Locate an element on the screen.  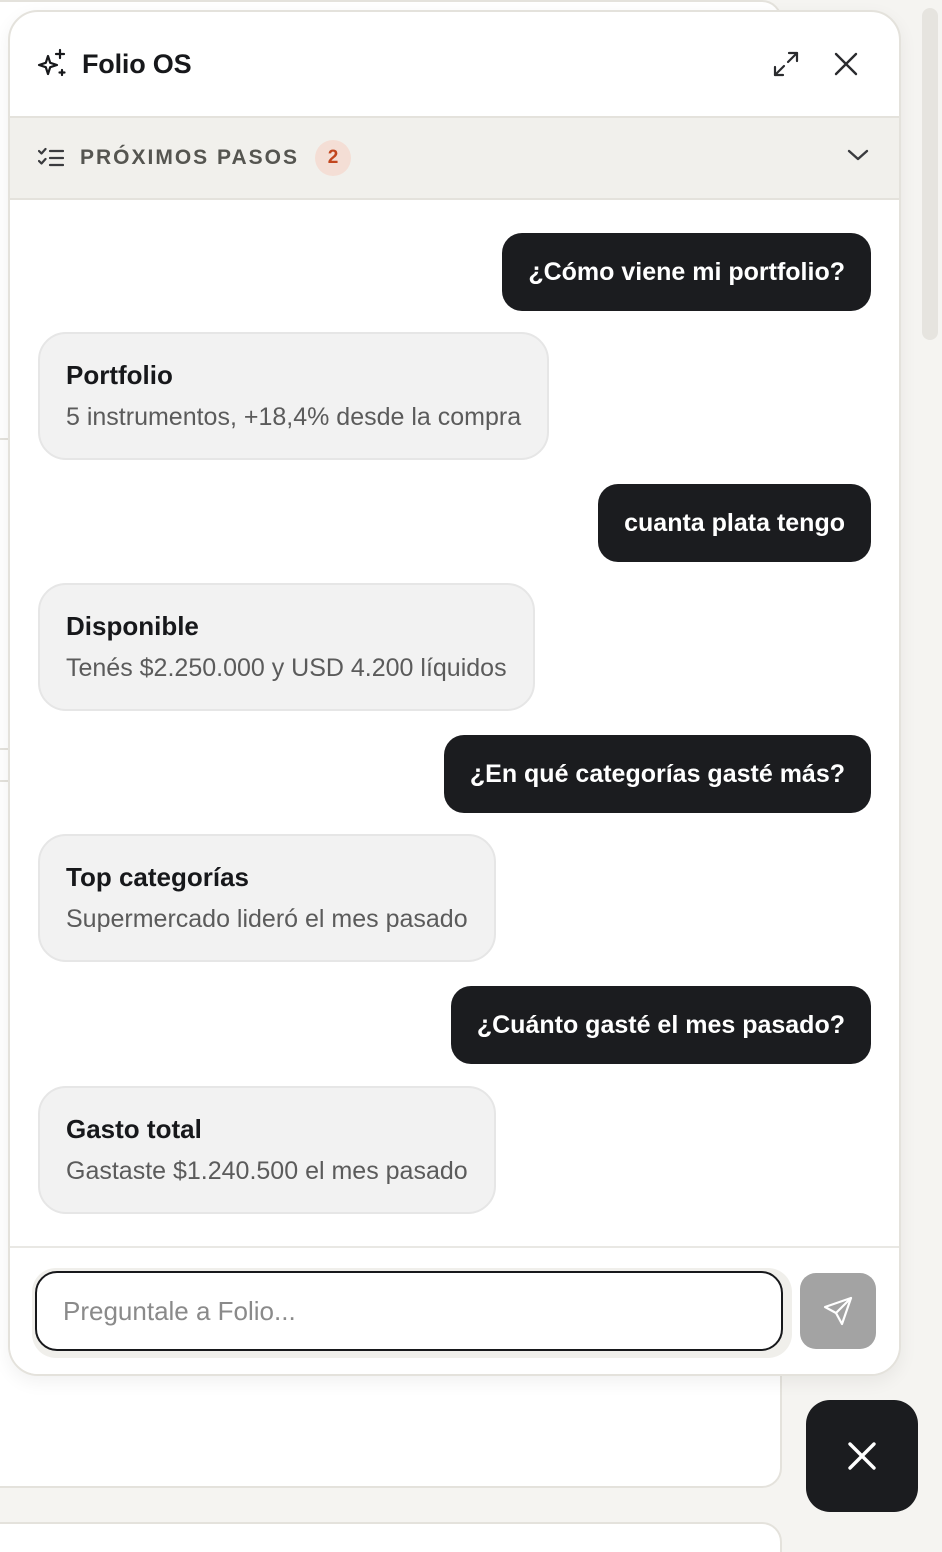
chat-title: Folio OS is located at coordinates (137, 63).